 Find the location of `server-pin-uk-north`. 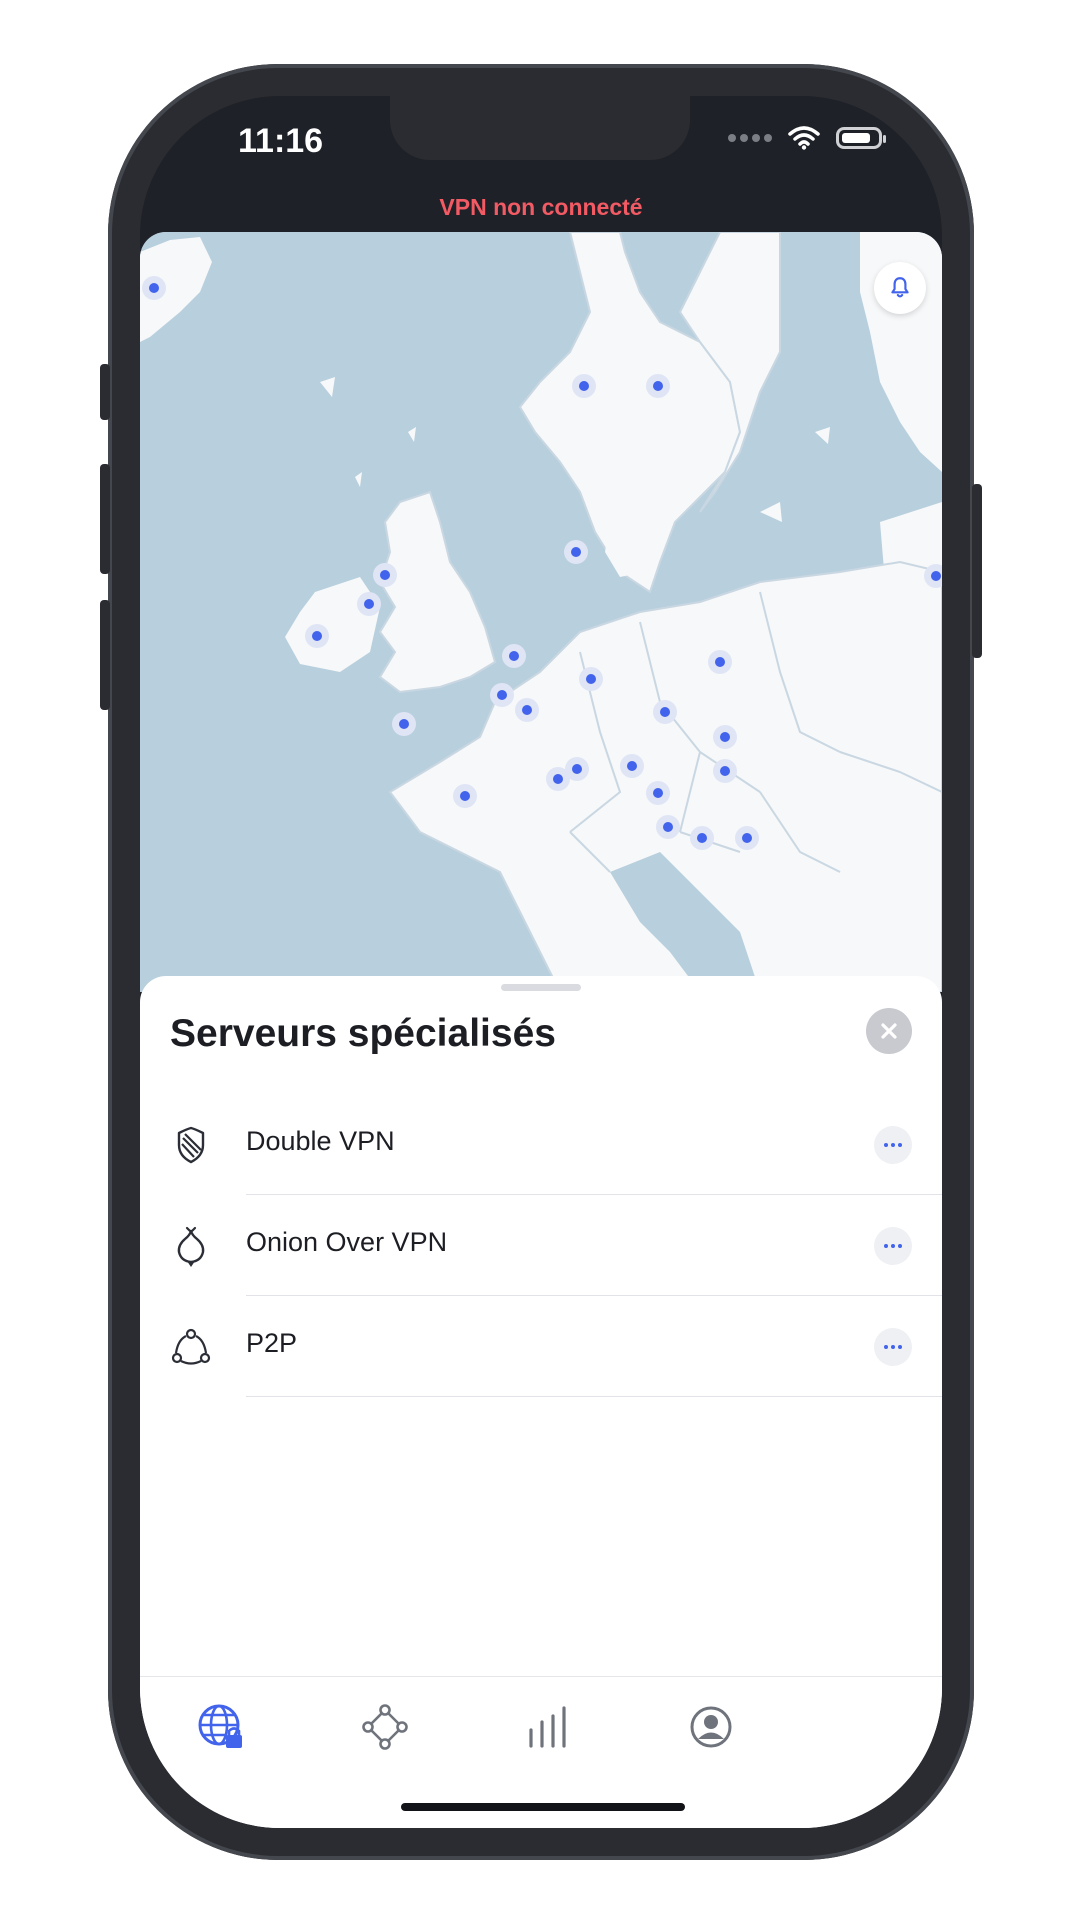

server-pin-uk-north is located at coordinates (385, 575).